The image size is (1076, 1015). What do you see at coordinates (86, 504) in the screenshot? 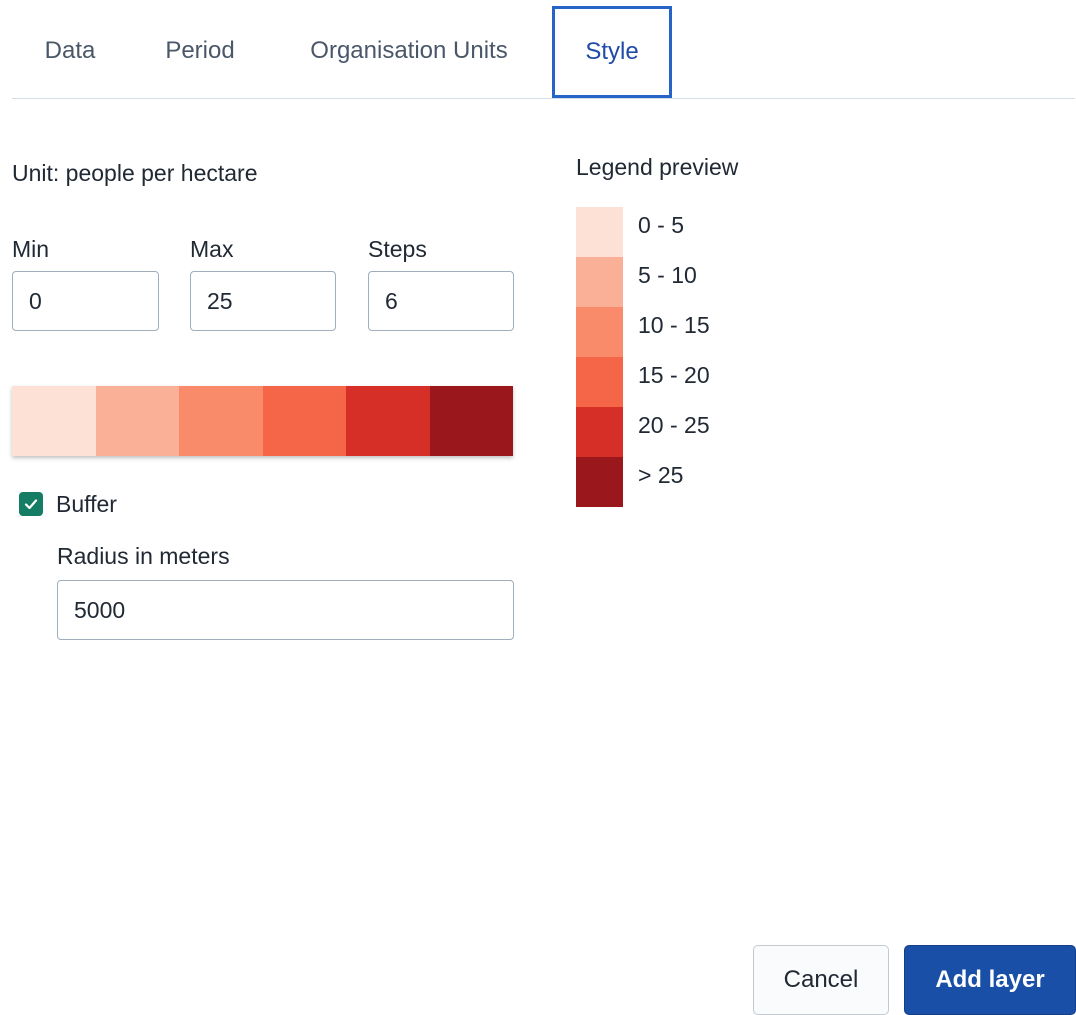
I see `buffer-label: Buffer` at bounding box center [86, 504].